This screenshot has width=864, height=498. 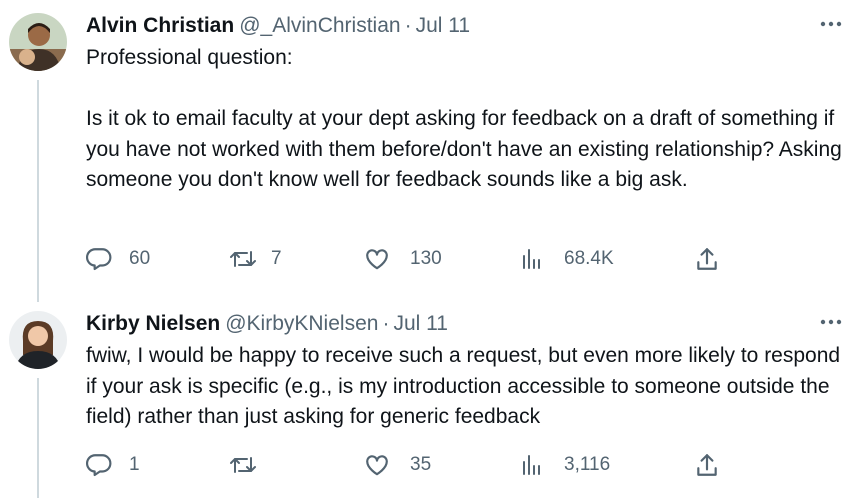 I want to click on tweet-actions: 60 7 130 68.4K, so click(x=416, y=259).